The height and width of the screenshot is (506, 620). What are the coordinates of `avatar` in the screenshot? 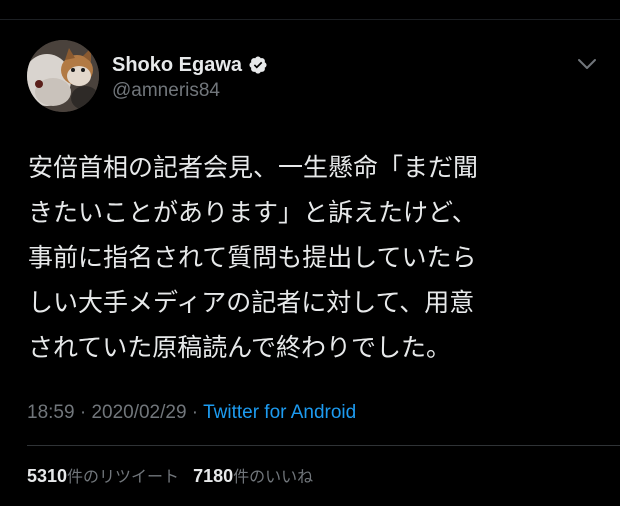 It's located at (63, 76).